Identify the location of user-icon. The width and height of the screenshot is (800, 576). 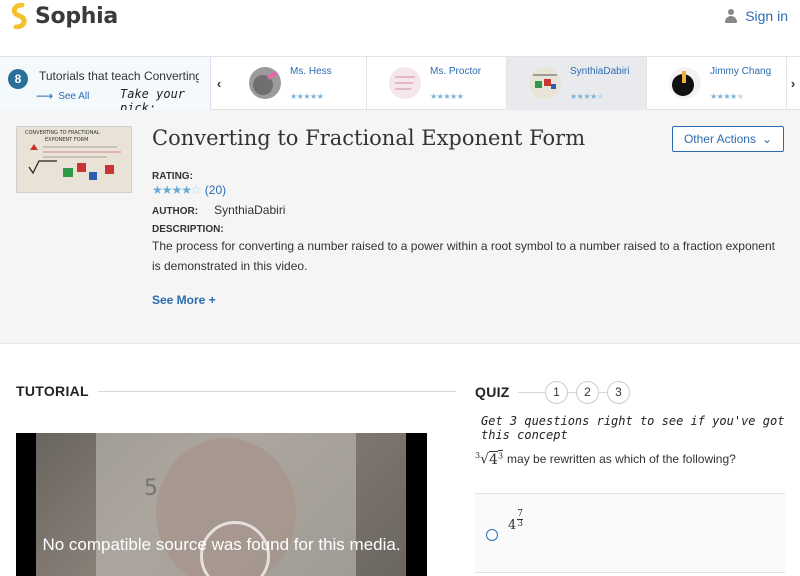
(731, 16).